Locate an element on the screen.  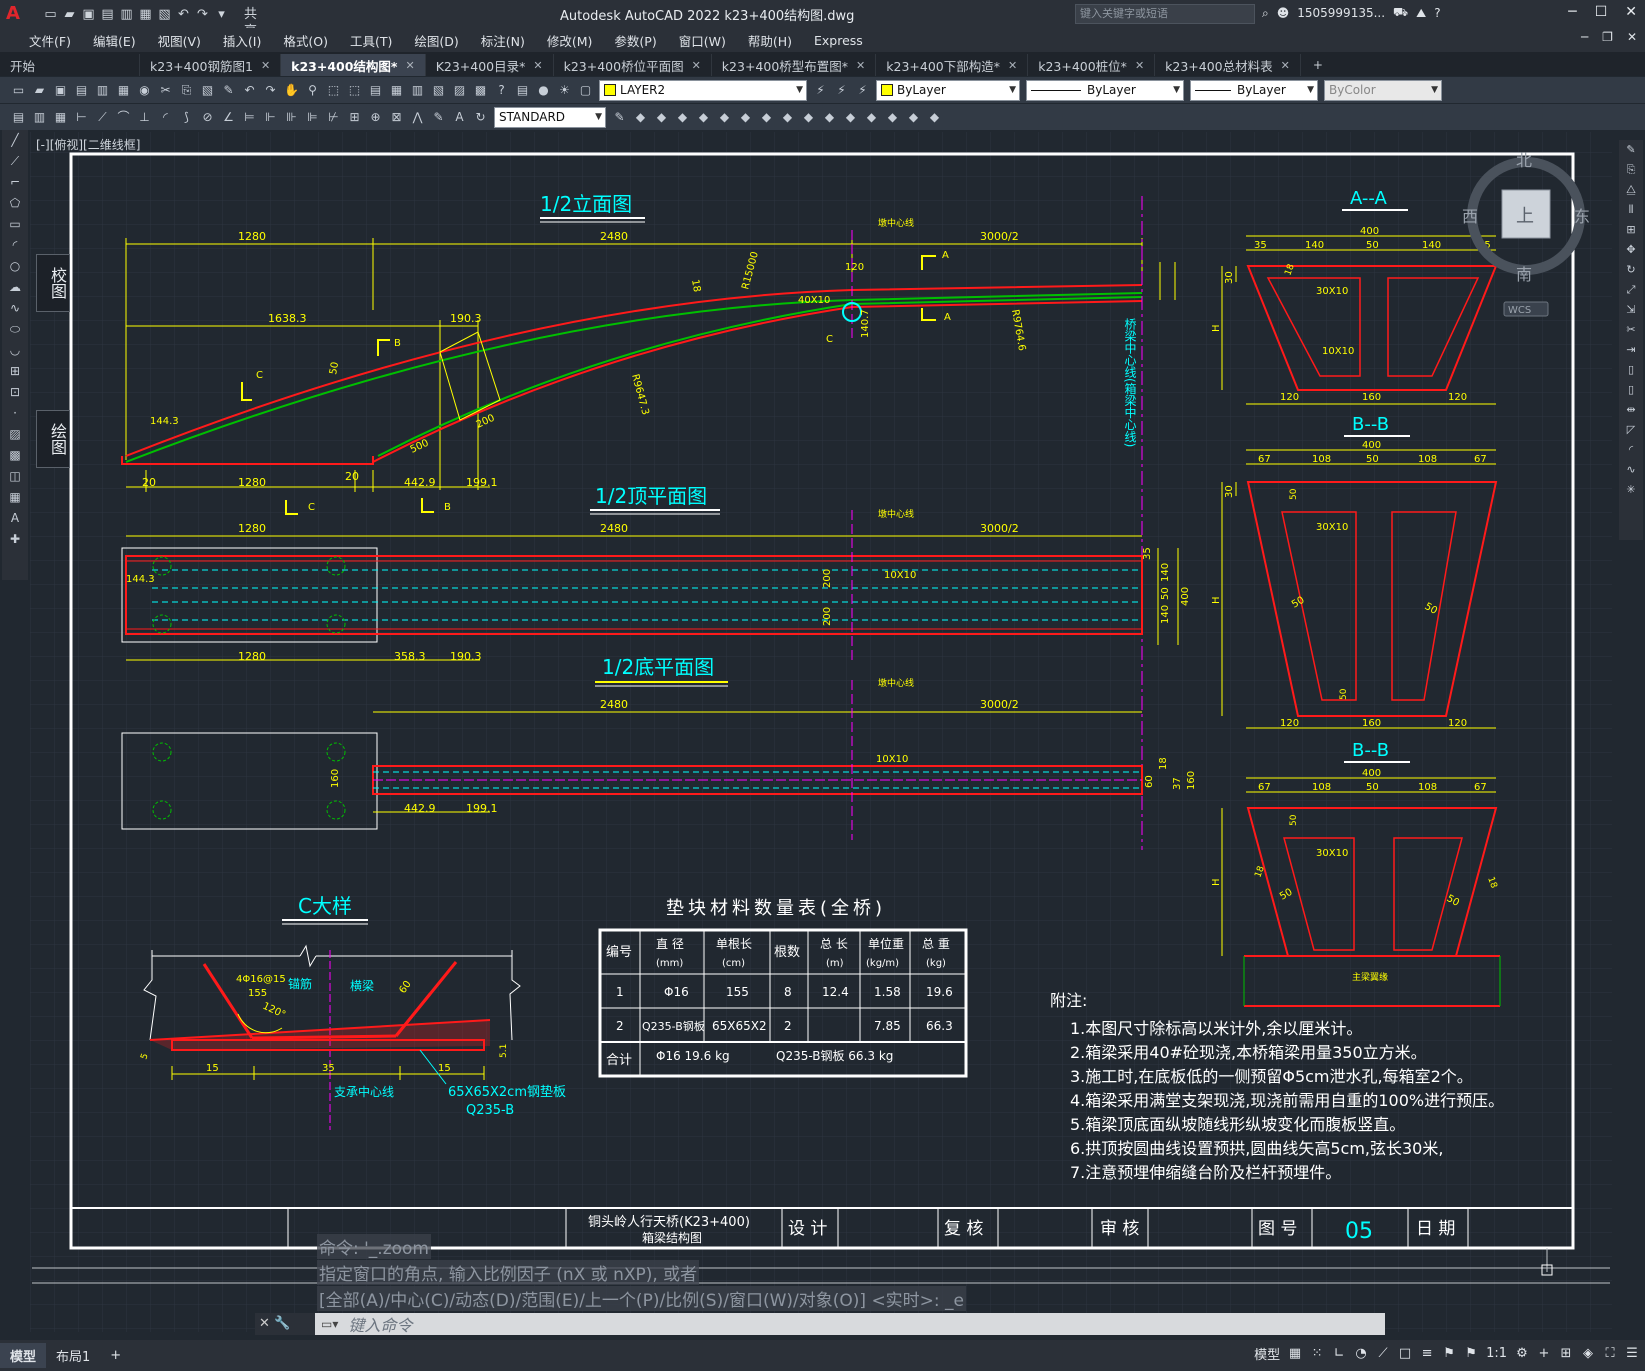
stretch-icon: ⇲ is located at coordinates (1631, 310).